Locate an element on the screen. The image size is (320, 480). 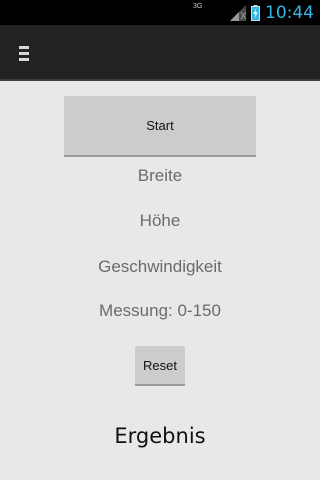
menu-icon is located at coordinates (24, 53).